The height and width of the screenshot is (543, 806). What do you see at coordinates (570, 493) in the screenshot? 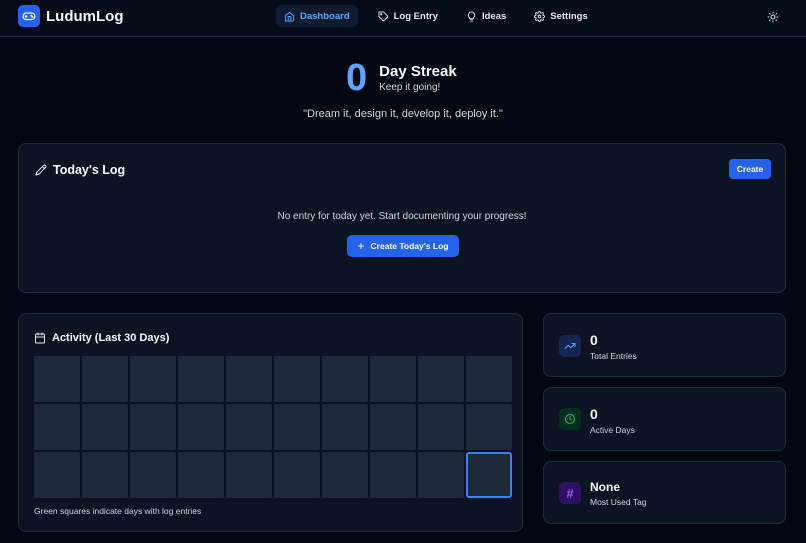
I see `hash-icon: #` at bounding box center [570, 493].